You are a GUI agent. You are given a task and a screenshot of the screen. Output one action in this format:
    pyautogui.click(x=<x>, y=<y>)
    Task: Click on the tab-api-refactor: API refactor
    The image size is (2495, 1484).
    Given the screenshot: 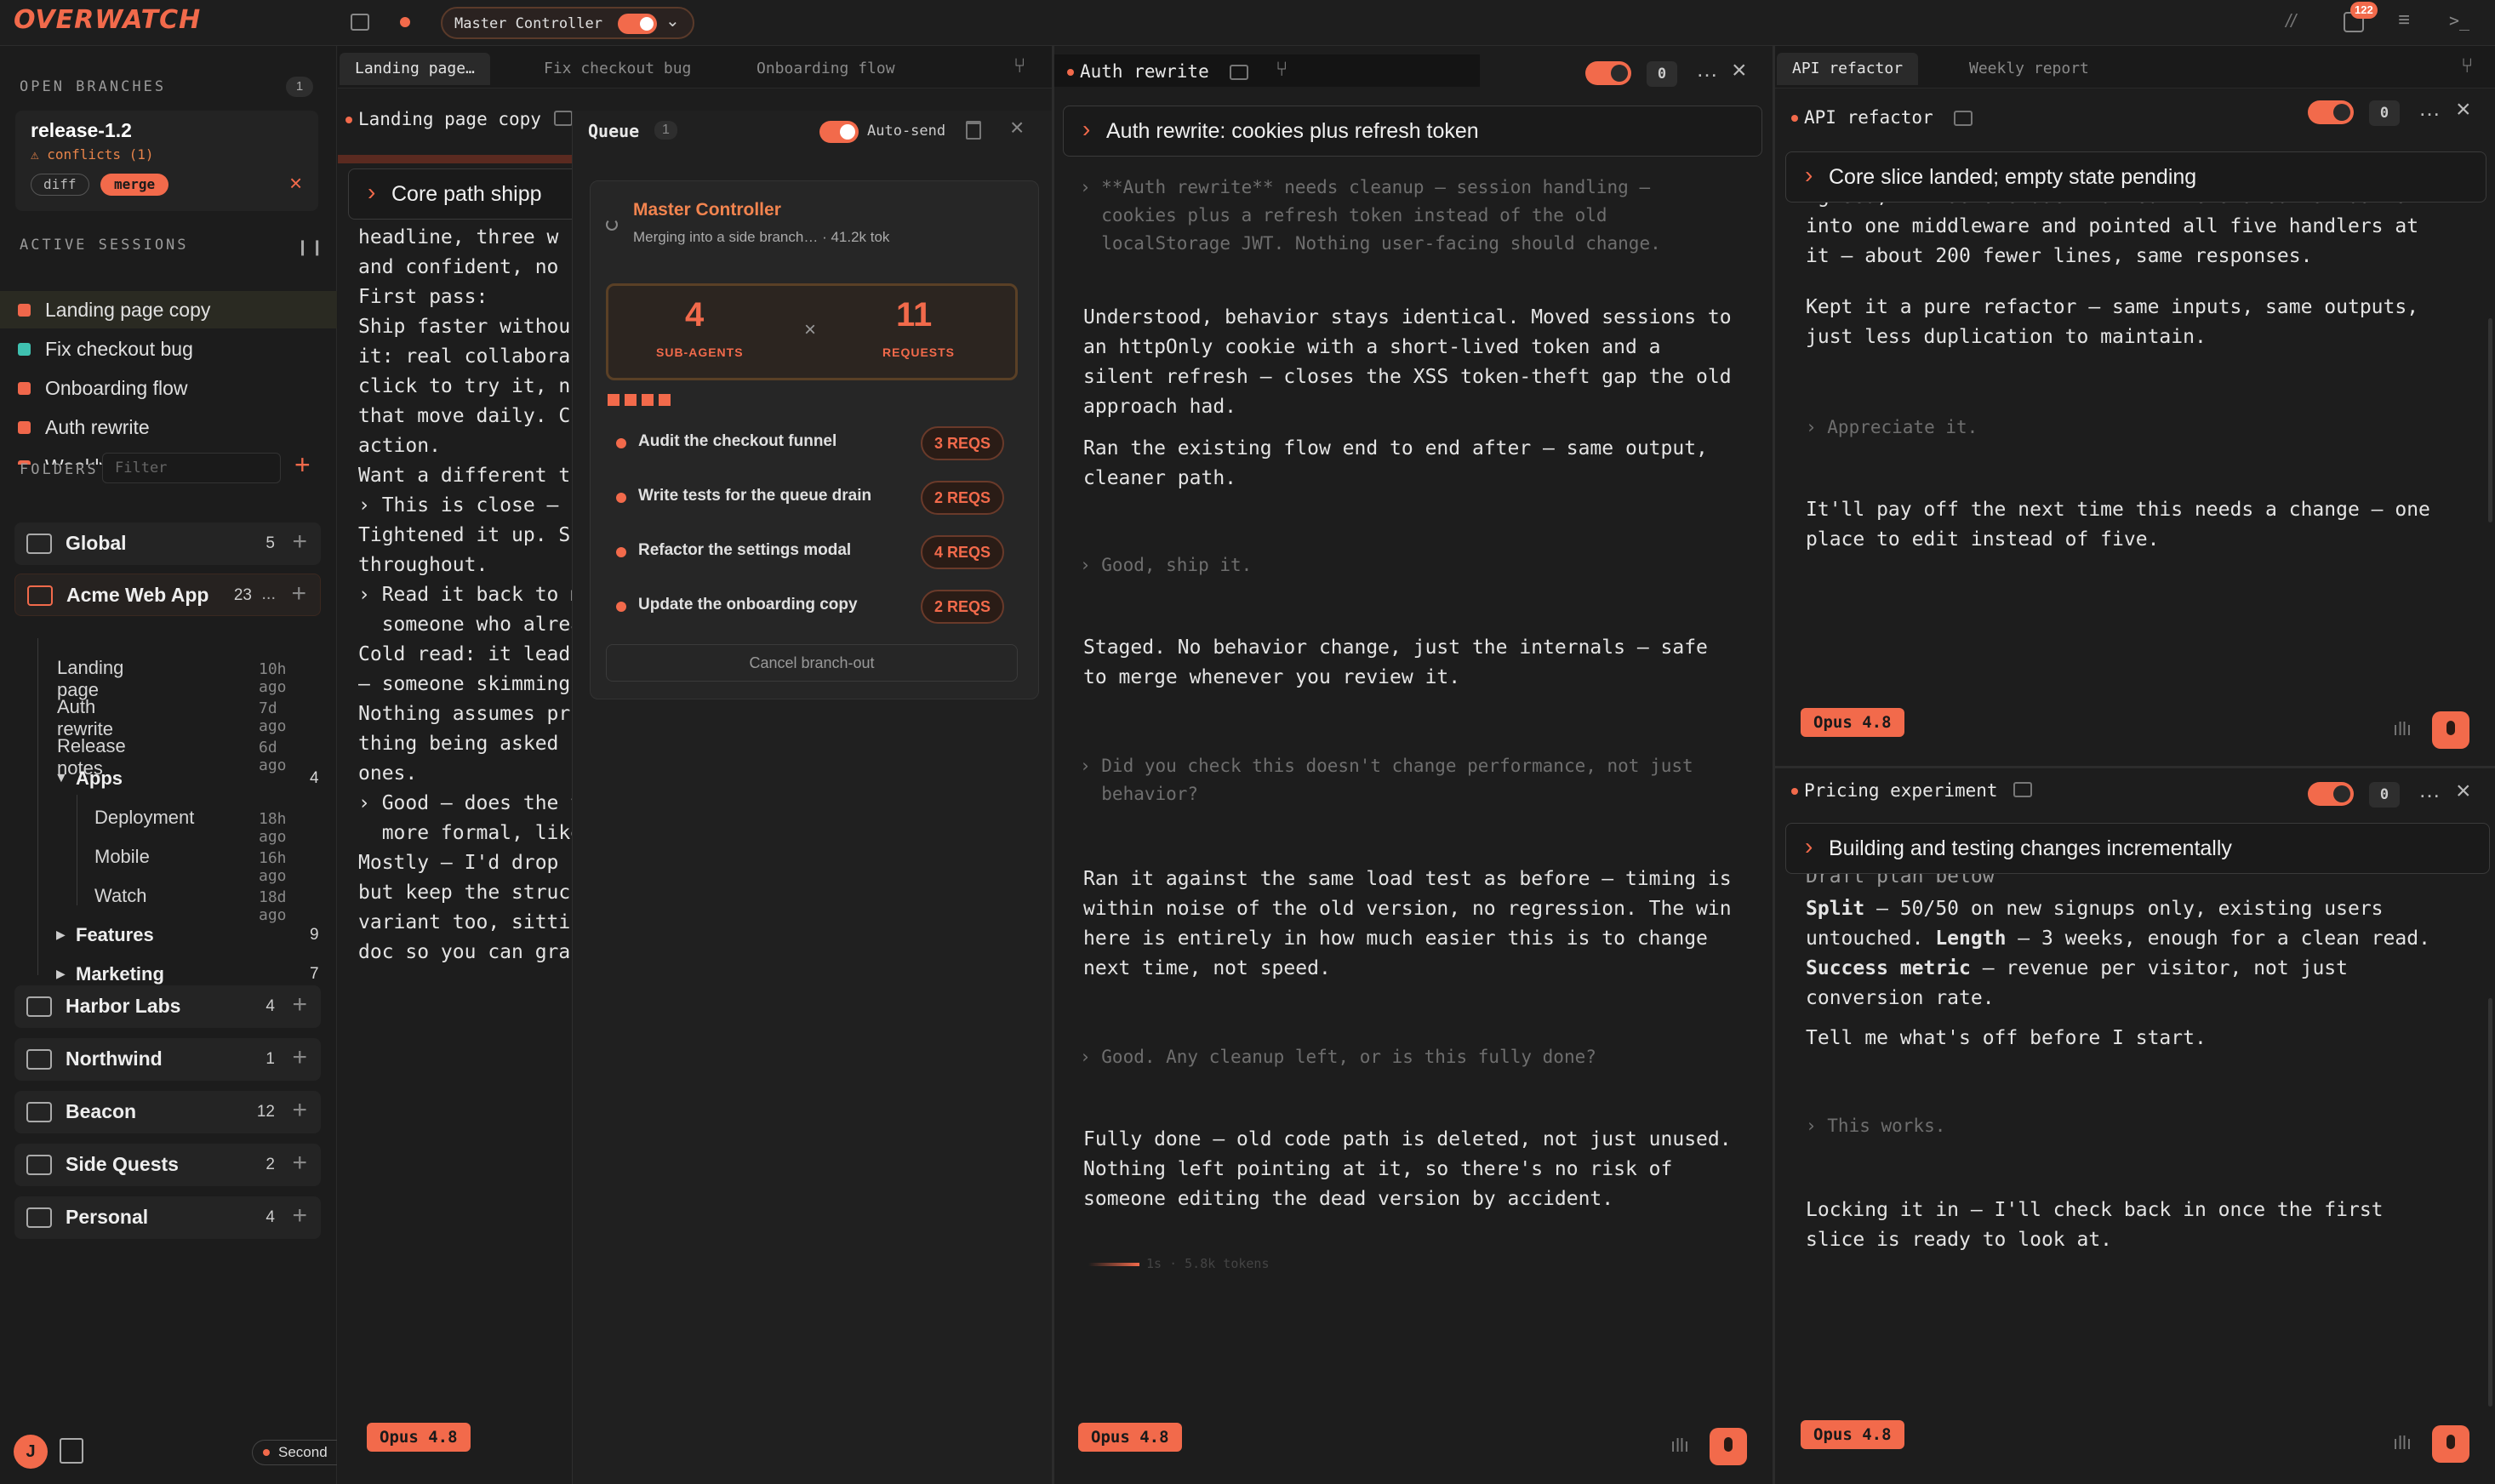 What is the action you would take?
    pyautogui.click(x=1848, y=69)
    